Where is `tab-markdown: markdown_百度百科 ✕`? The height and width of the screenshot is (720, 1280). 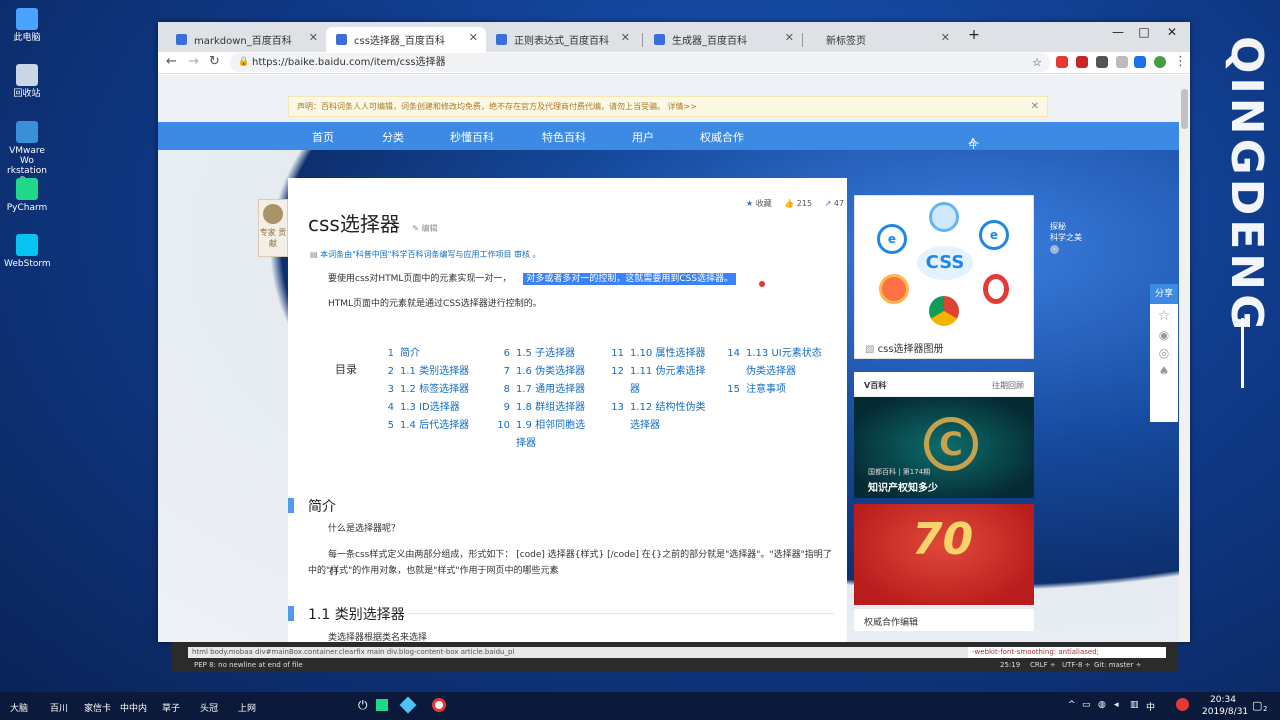
tab-markdown: markdown_百度百科 ✕ is located at coordinates (246, 39).